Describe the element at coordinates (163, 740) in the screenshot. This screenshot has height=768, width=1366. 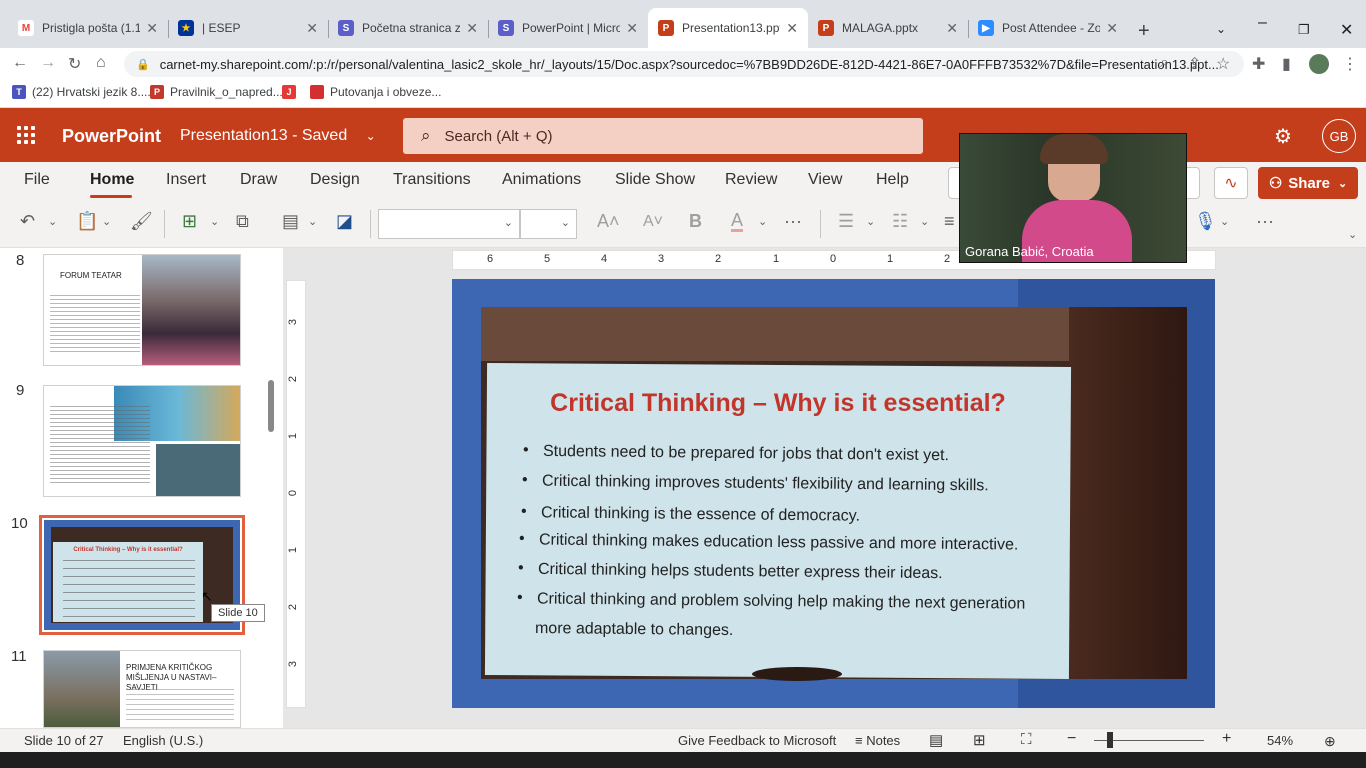
I see `language-indicator: English (U.S.)` at that location.